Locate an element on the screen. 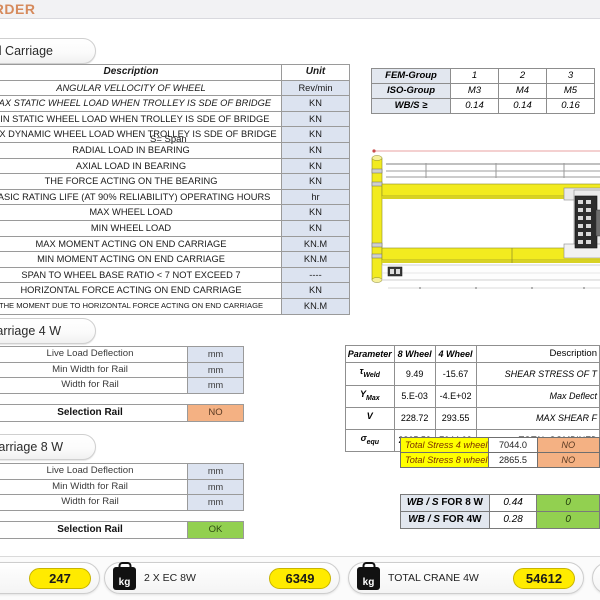  status-badge: OK is located at coordinates (215, 530).